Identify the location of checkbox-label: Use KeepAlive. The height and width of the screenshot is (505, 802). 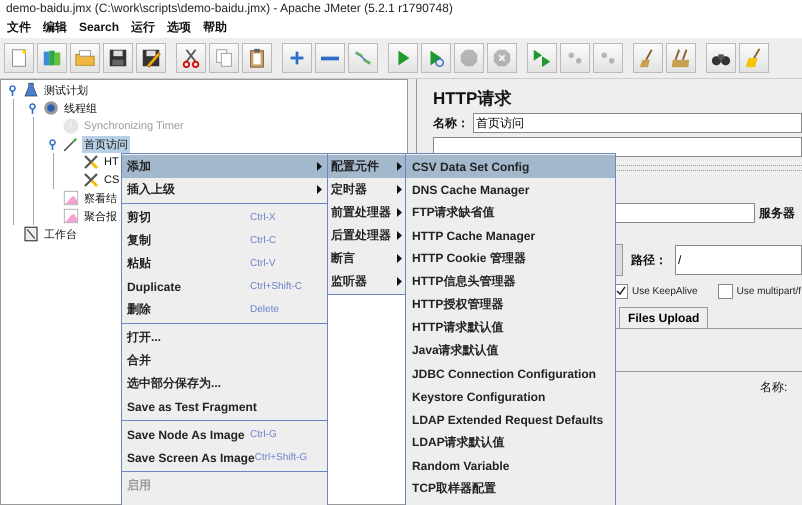
(665, 291).